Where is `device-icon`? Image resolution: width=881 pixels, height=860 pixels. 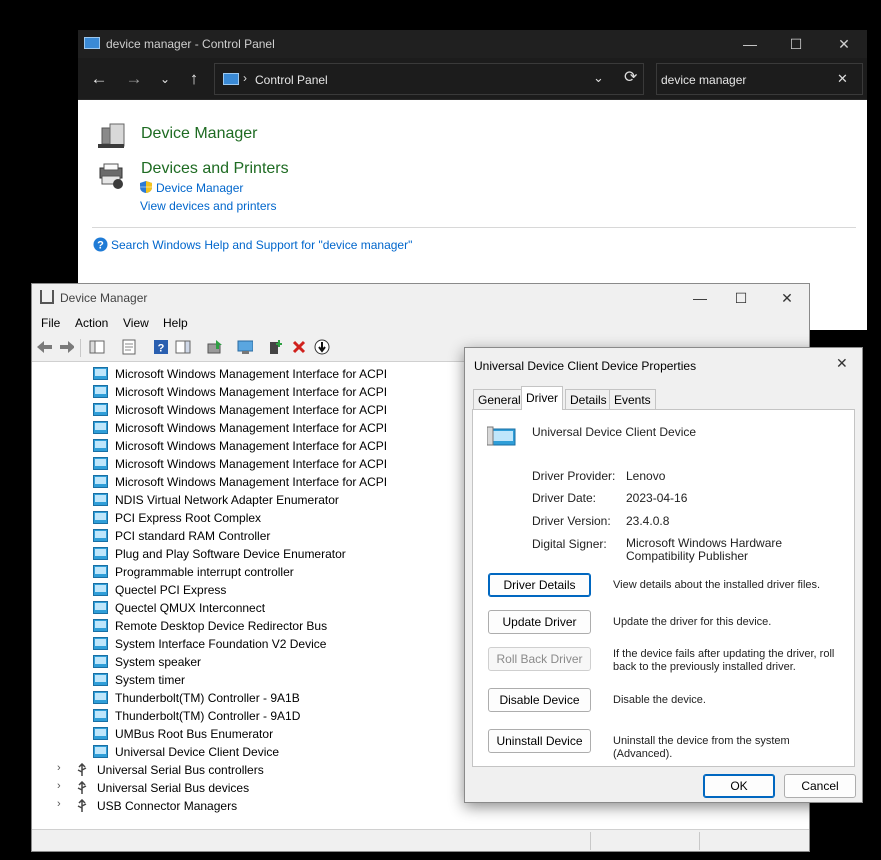
device-icon is located at coordinates (501, 436).